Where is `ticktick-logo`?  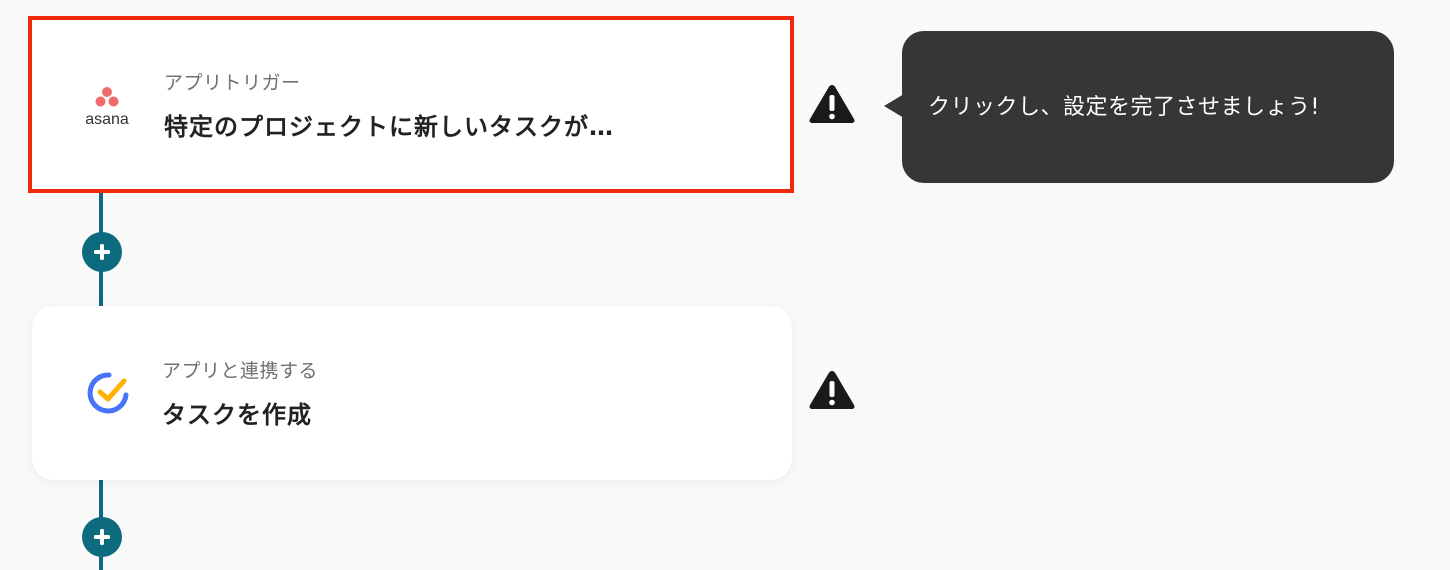 ticktick-logo is located at coordinates (109, 393).